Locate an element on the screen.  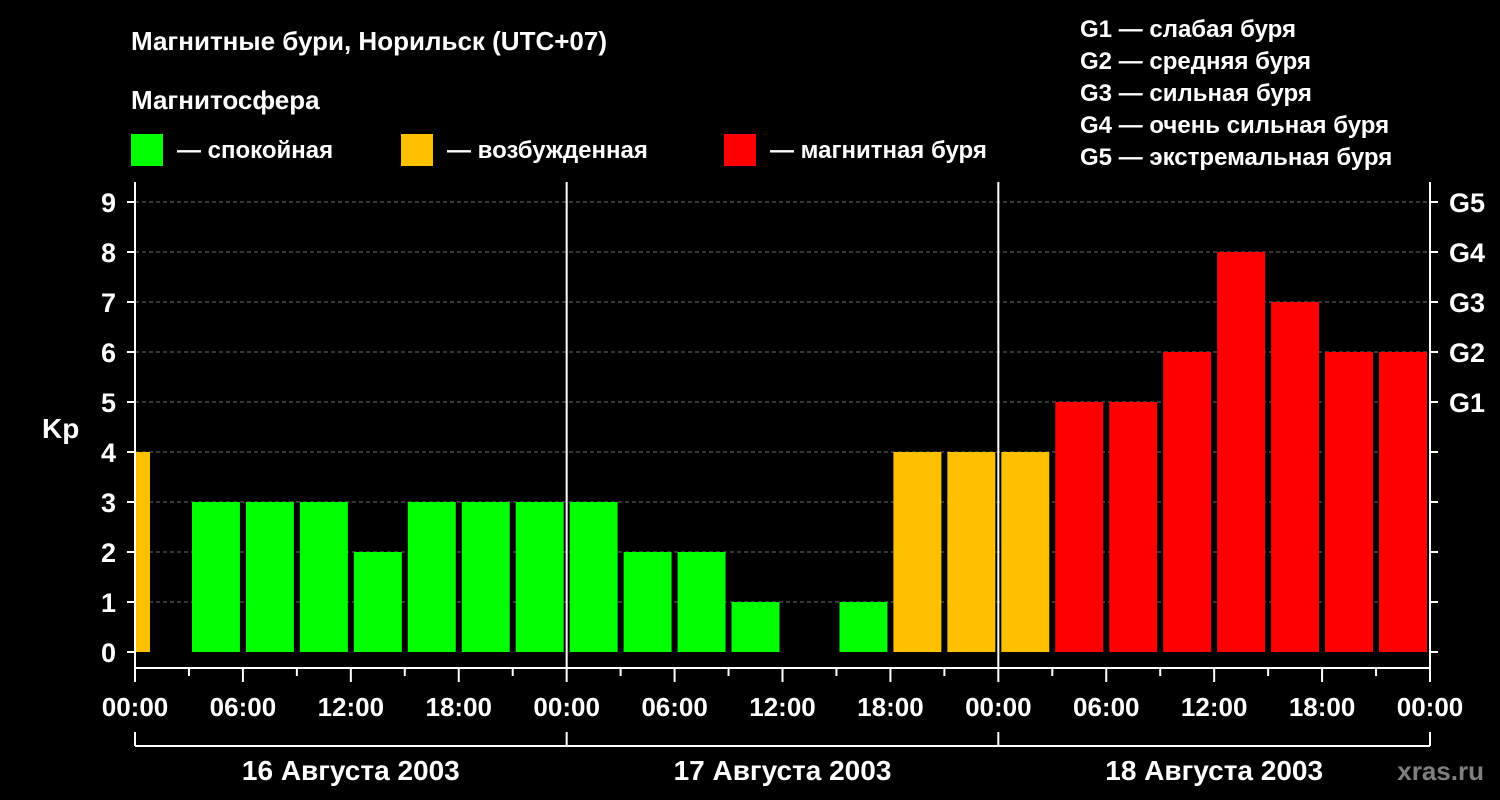
day-label: 16 Августа 2003 is located at coordinates (351, 770).